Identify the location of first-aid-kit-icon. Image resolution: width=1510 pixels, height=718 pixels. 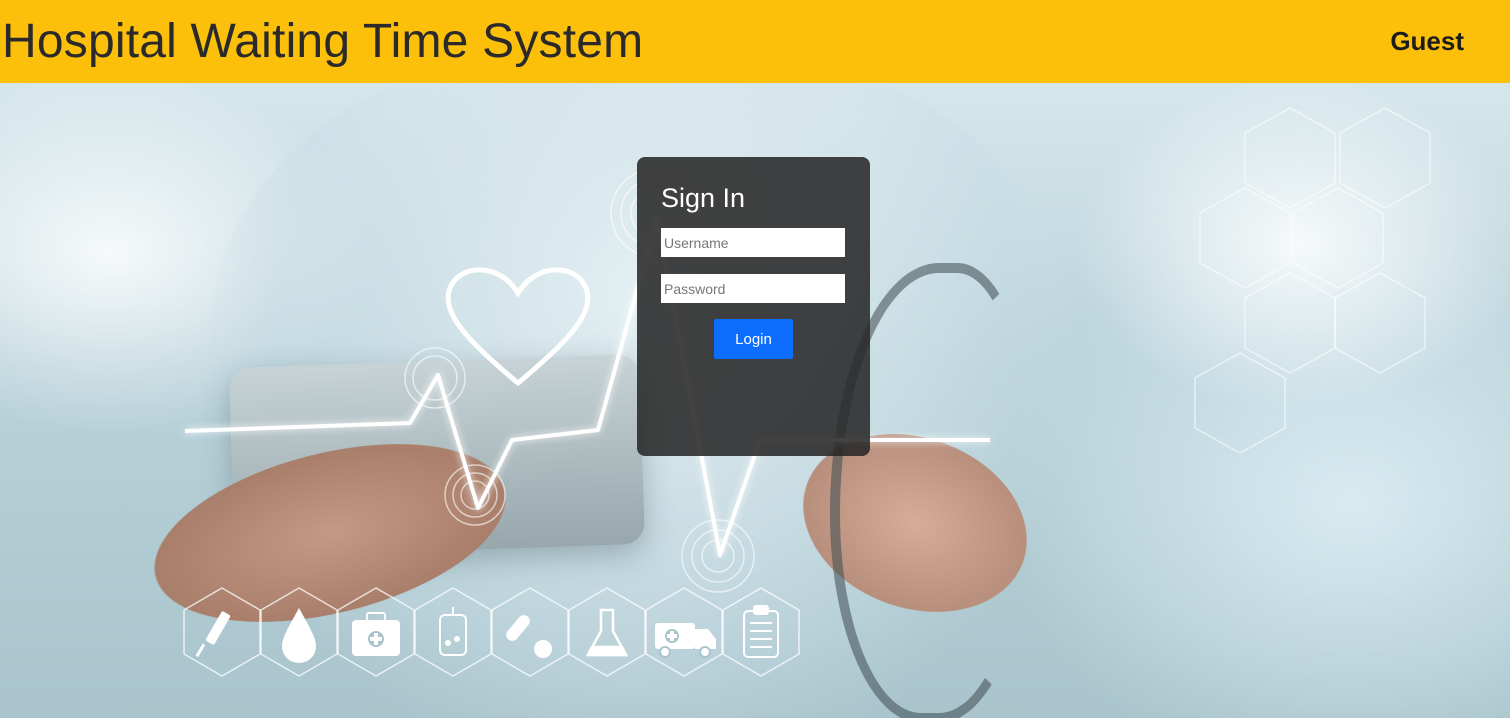
(376, 634).